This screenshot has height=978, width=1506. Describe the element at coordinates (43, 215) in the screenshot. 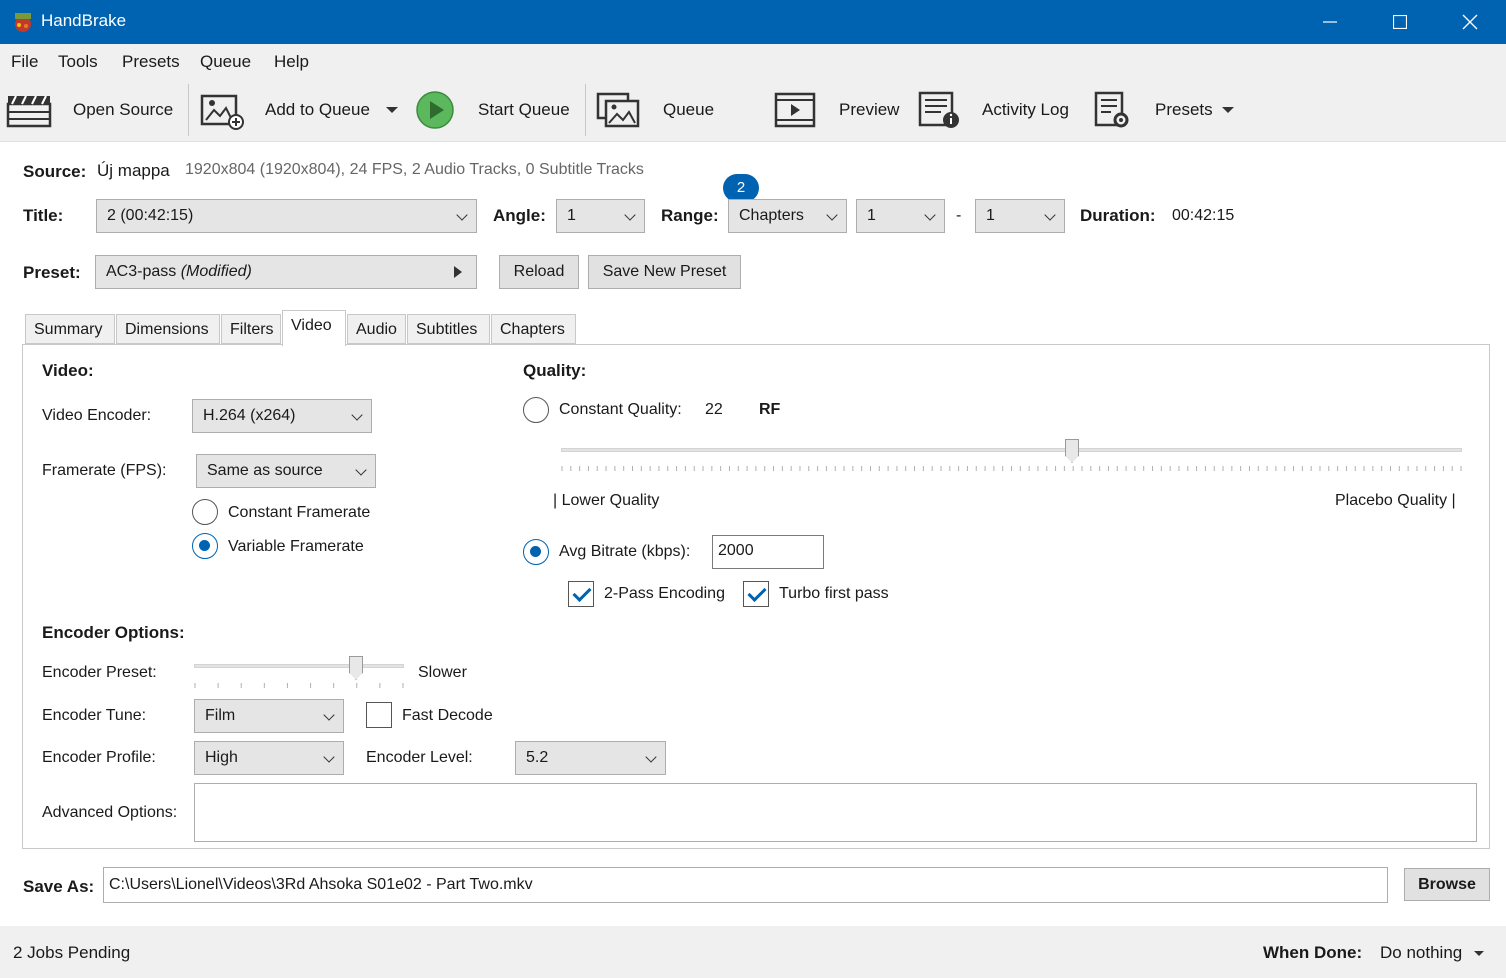

I see `title-label: Title:` at that location.